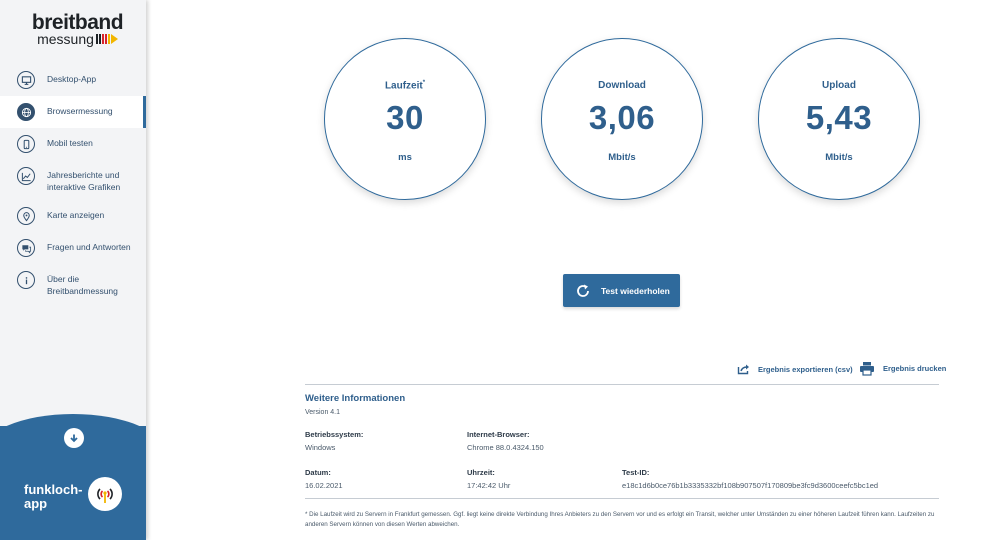  I want to click on printer-icon, so click(867, 369).